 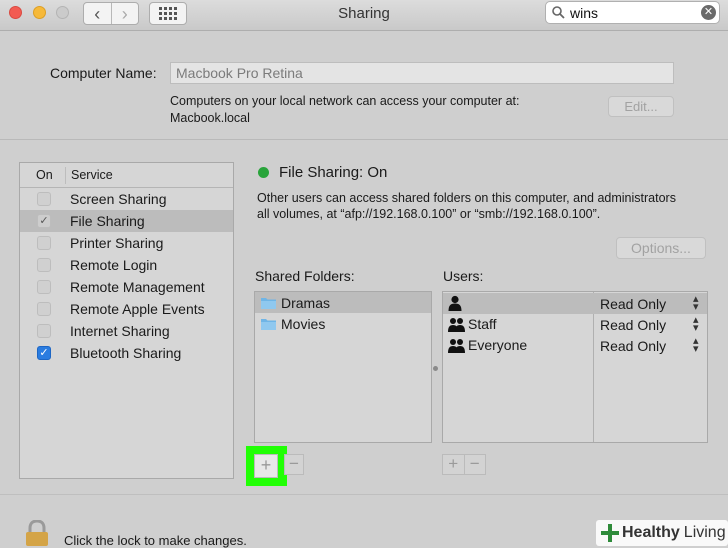 What do you see at coordinates (62, 12) in the screenshot?
I see `zoom-window-button` at bounding box center [62, 12].